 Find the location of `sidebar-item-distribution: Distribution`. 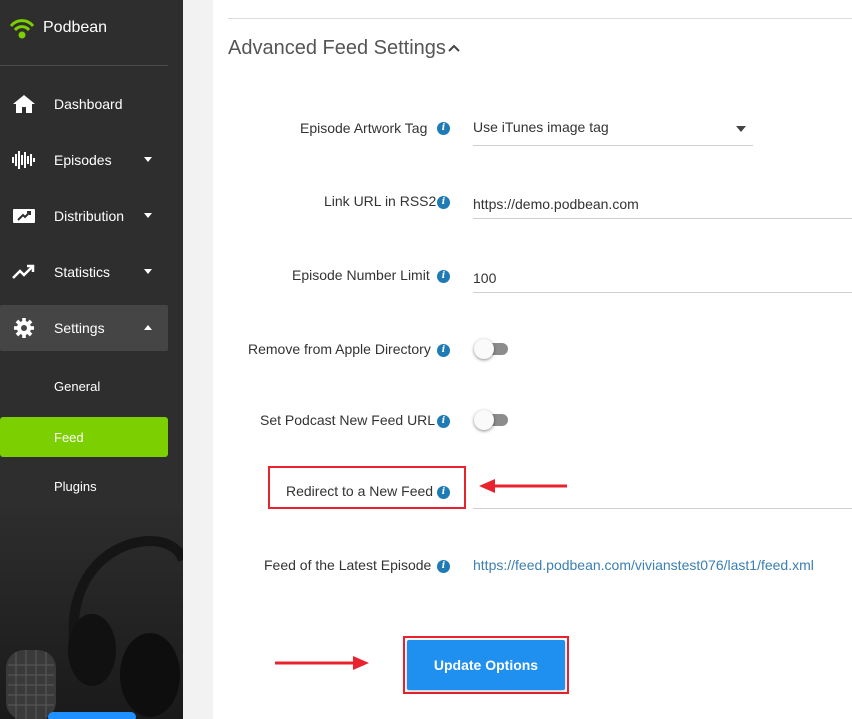

sidebar-item-distribution: Distribution is located at coordinates (84, 216).